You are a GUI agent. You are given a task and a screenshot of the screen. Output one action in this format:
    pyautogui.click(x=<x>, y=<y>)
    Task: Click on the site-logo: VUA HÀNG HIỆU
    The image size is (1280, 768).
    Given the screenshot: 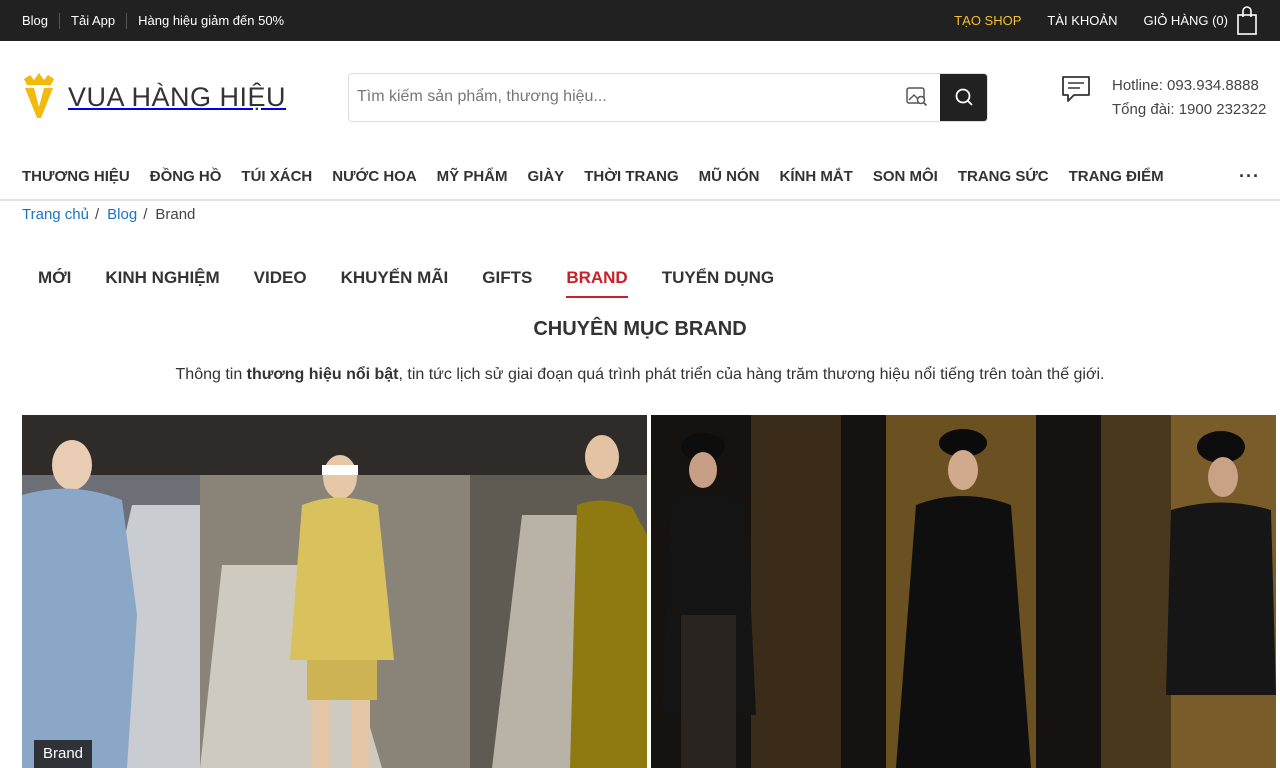 What is the action you would take?
    pyautogui.click(x=185, y=97)
    